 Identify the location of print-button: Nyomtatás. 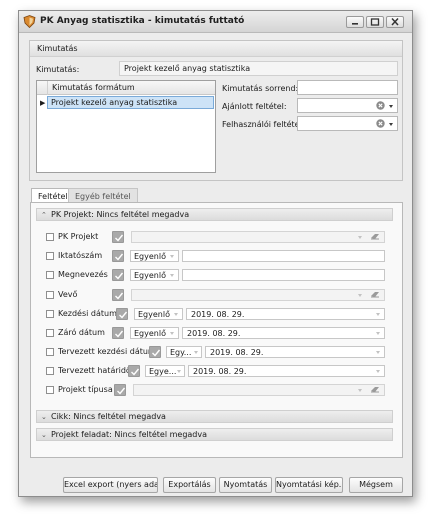
(245, 485).